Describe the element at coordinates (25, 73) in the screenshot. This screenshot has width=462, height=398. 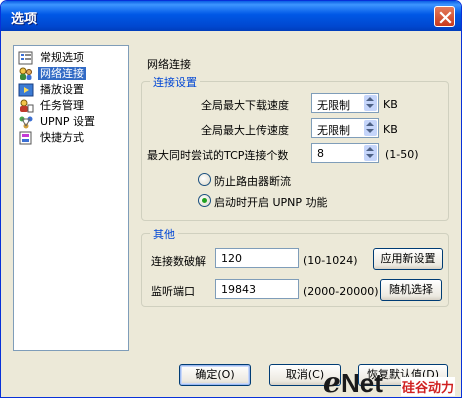
I see `network-people-icon` at that location.